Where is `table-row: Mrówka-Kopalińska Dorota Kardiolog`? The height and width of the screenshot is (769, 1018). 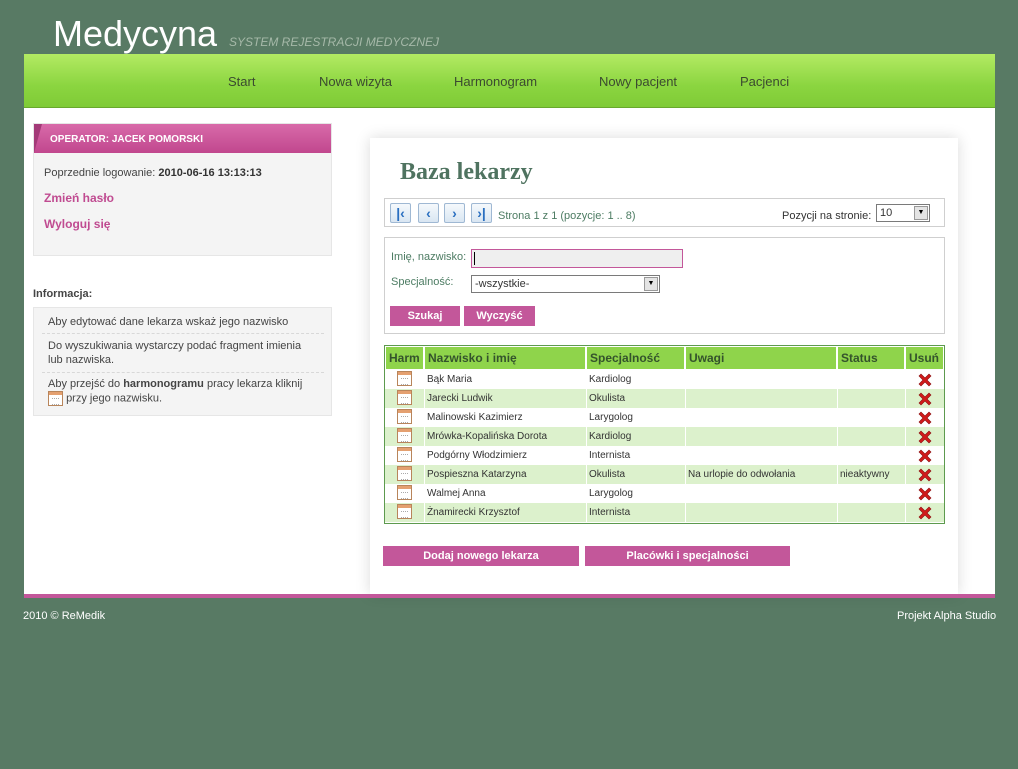
table-row: Mrówka-Kopalińska Dorota Kardiolog is located at coordinates (664, 436).